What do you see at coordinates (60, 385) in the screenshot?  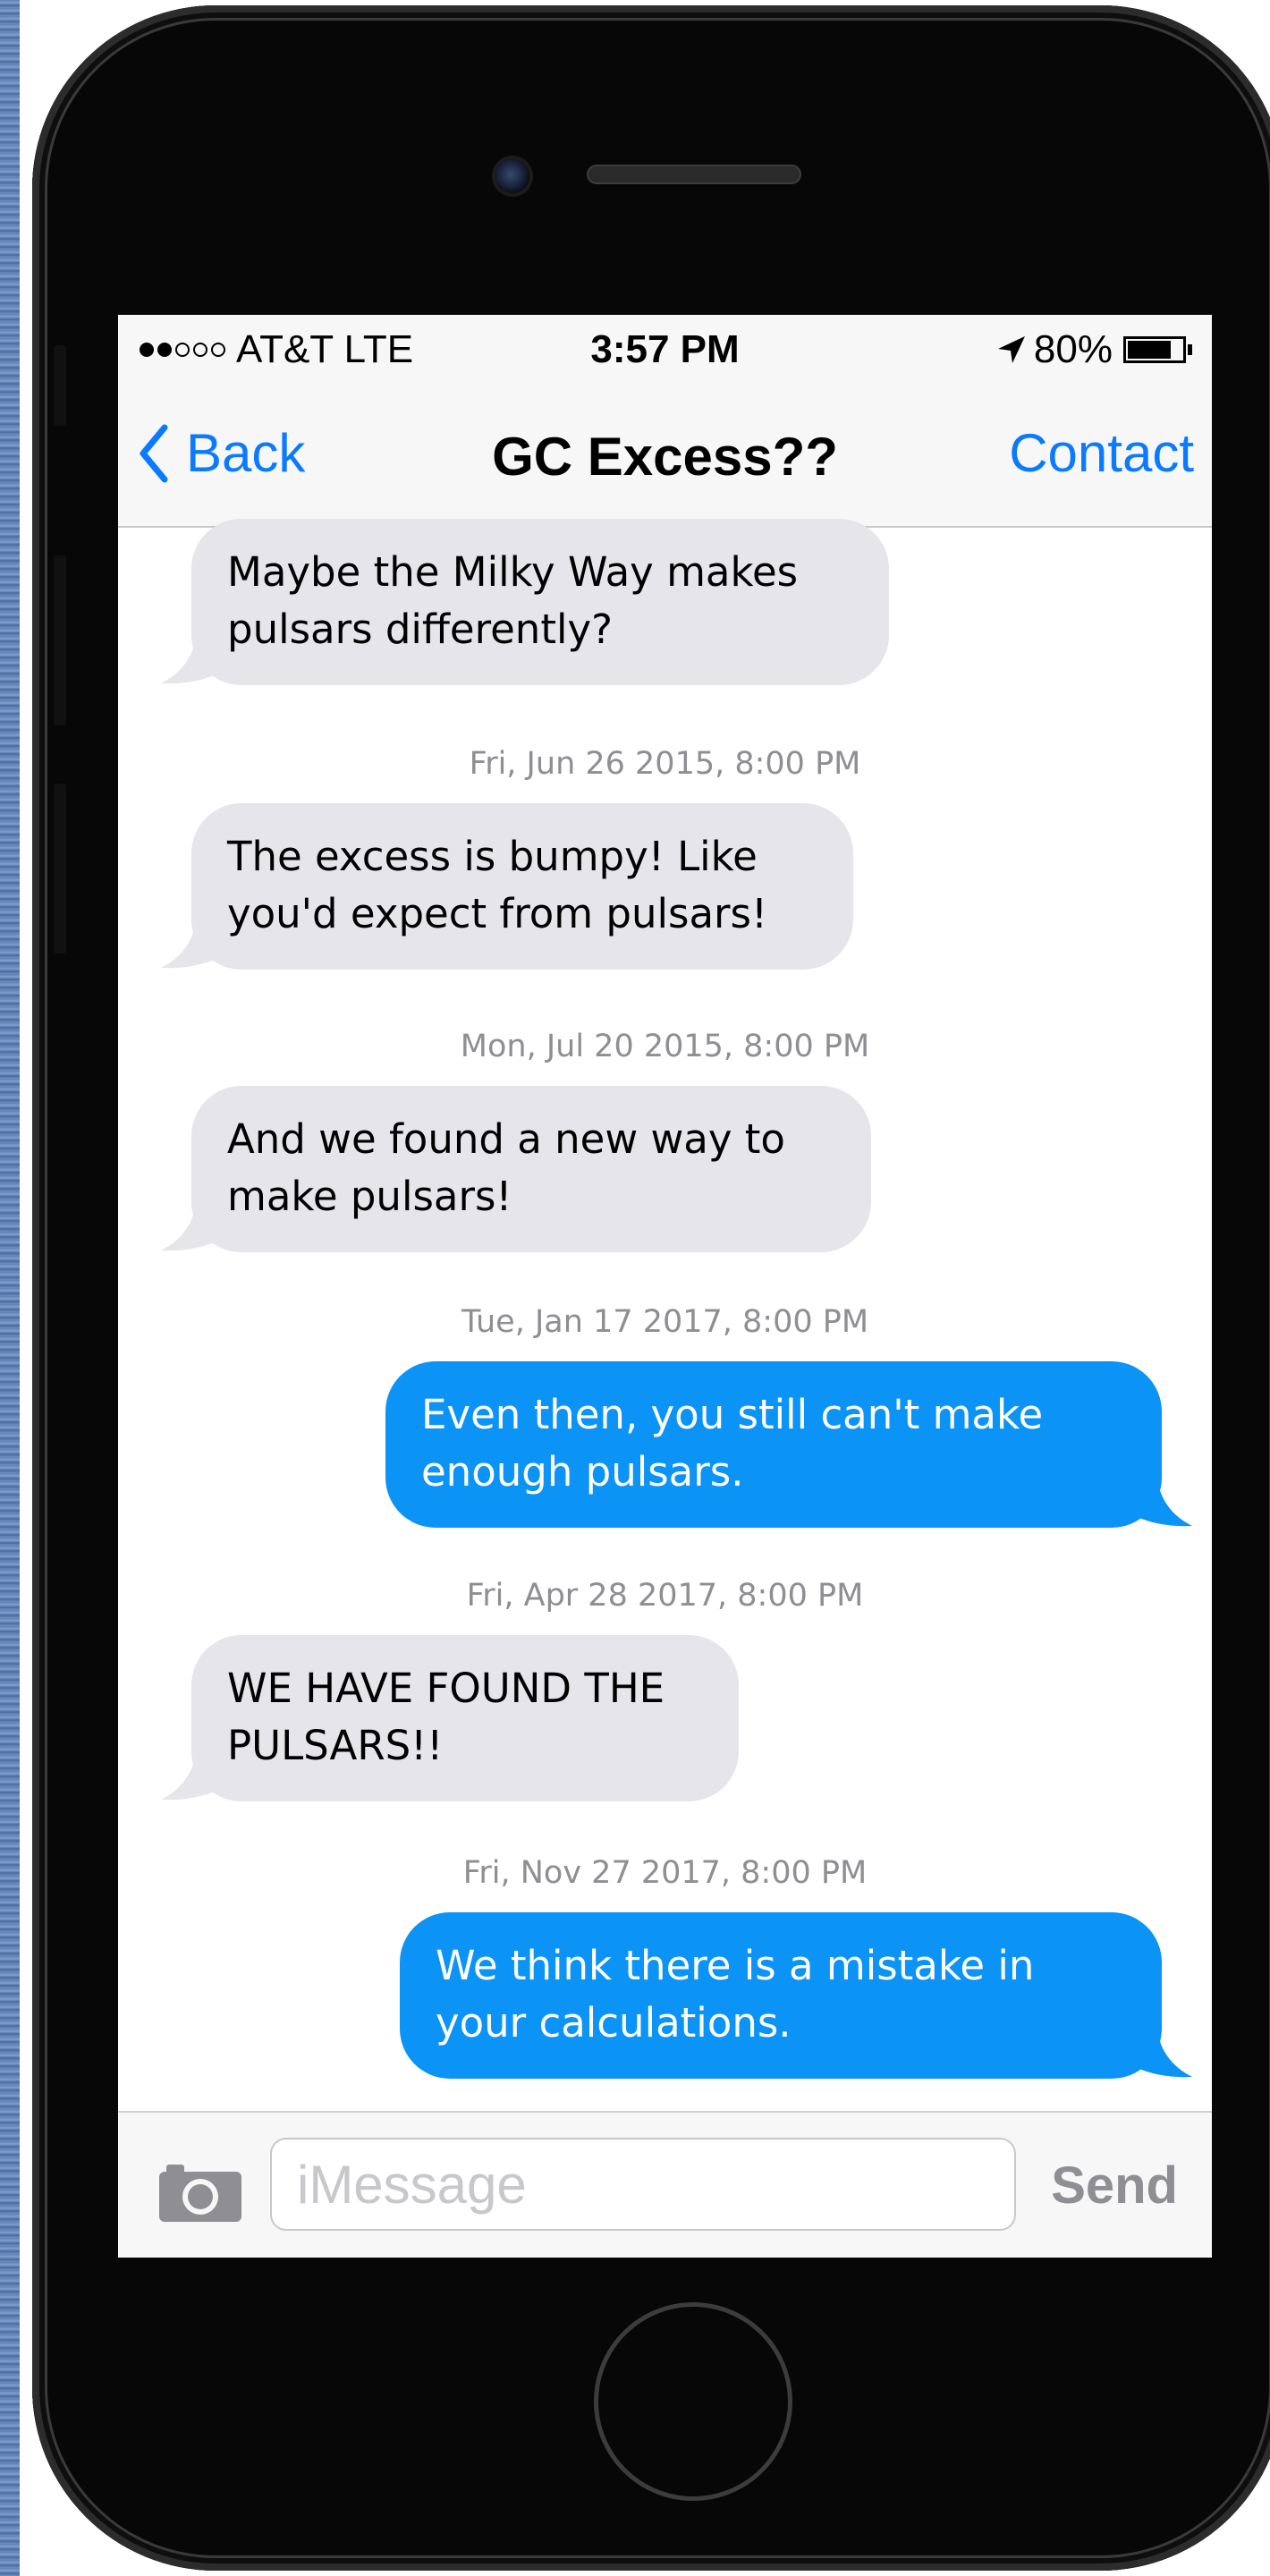 I see `mute-switch` at bounding box center [60, 385].